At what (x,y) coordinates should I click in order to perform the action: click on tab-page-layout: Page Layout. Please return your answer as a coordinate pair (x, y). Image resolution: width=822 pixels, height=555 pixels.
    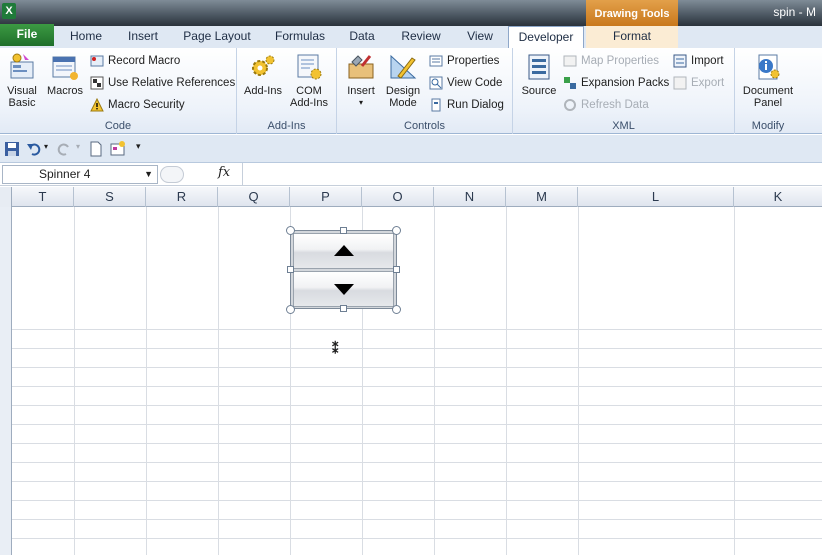
    Looking at the image, I should click on (217, 37).